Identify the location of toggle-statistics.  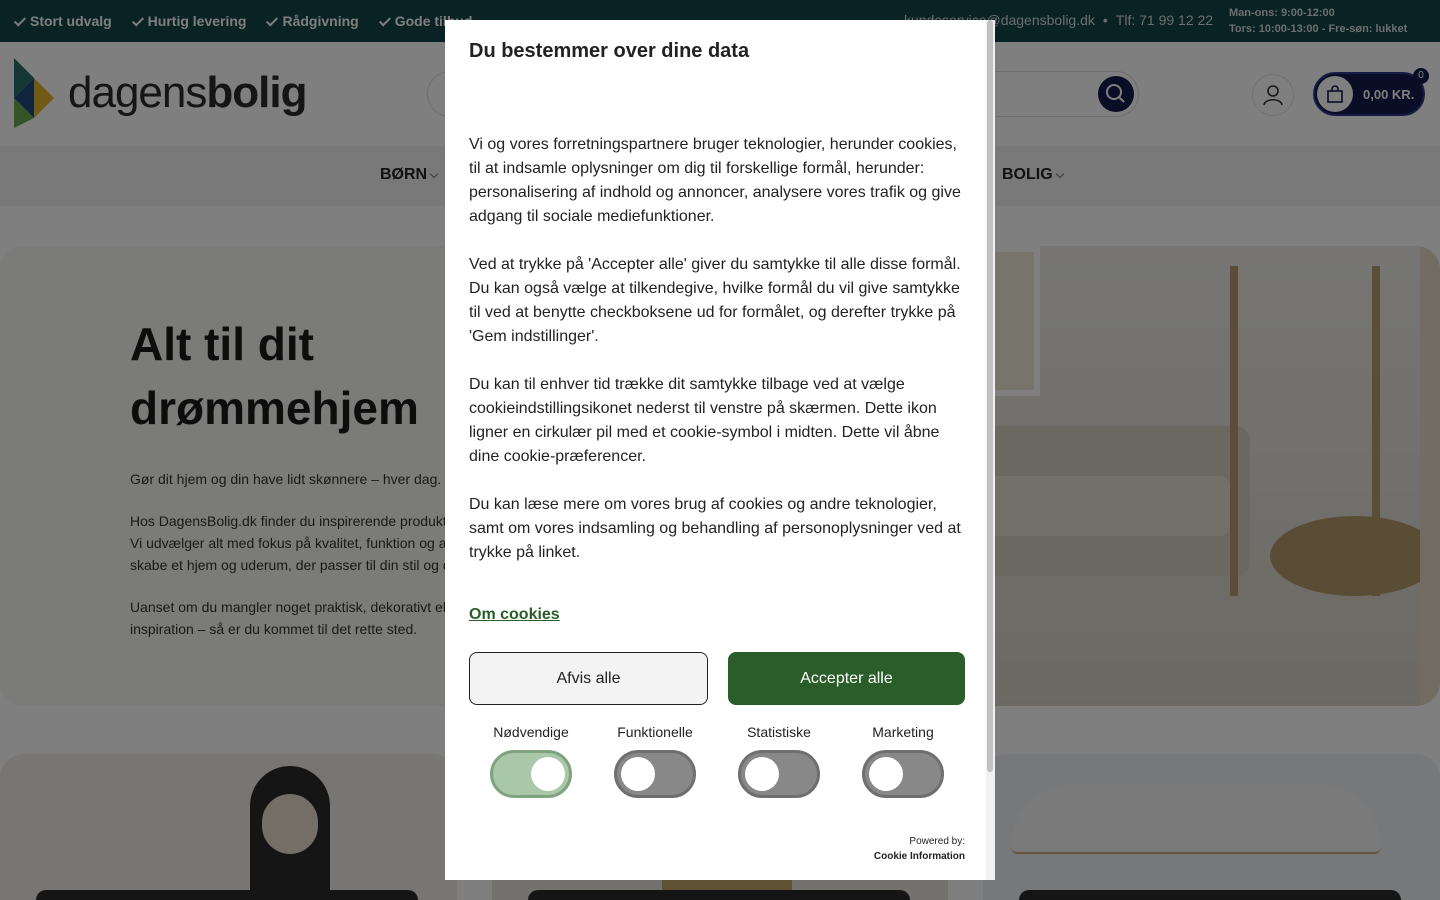
(779, 774).